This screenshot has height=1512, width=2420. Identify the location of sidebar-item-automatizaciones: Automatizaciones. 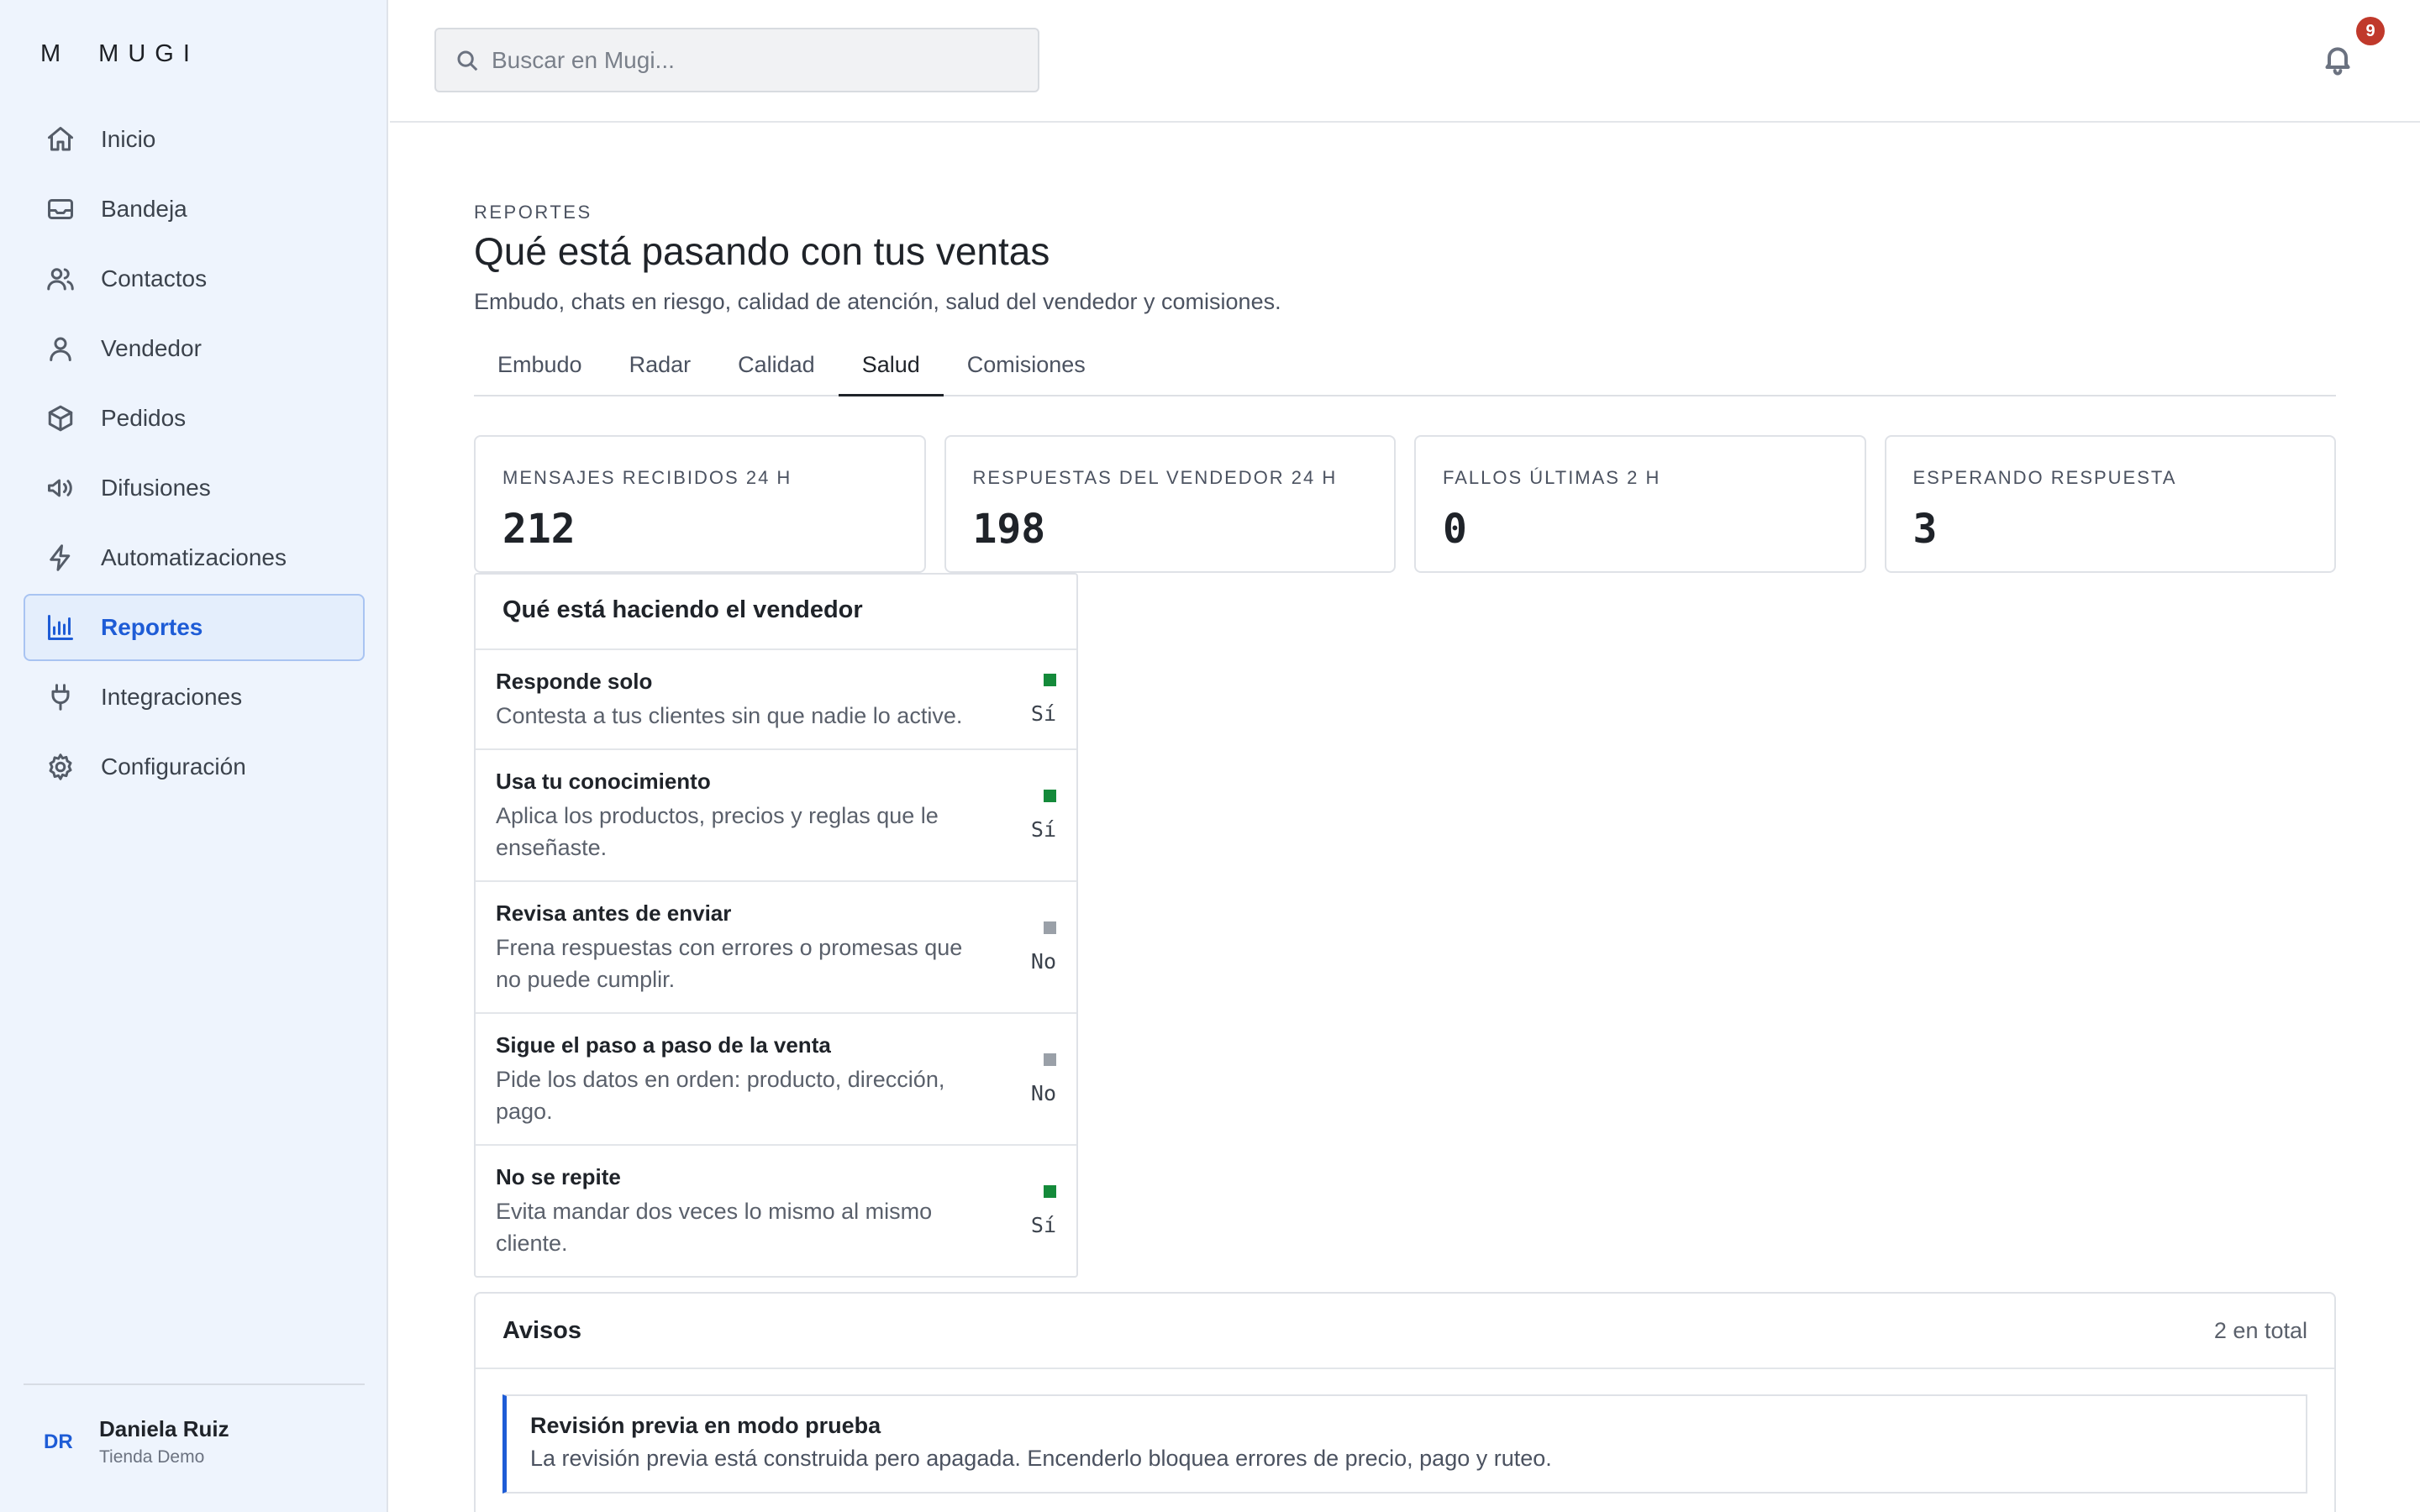
(195, 557).